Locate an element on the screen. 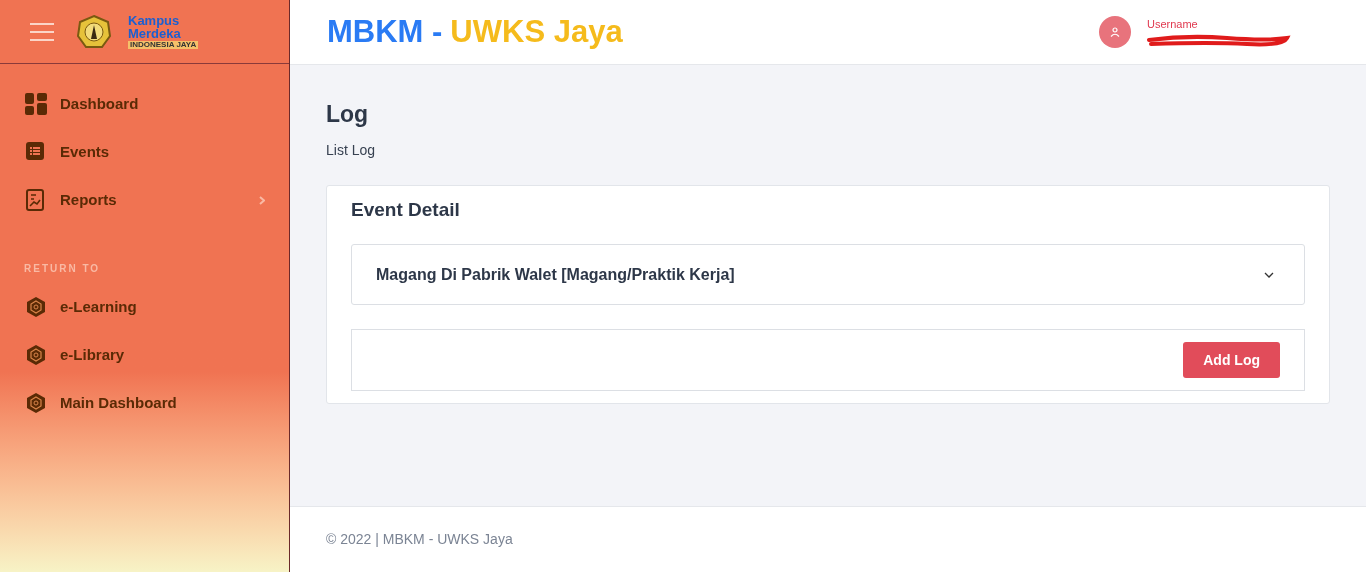  sidebar-item: Dashboard is located at coordinates (144, 104).